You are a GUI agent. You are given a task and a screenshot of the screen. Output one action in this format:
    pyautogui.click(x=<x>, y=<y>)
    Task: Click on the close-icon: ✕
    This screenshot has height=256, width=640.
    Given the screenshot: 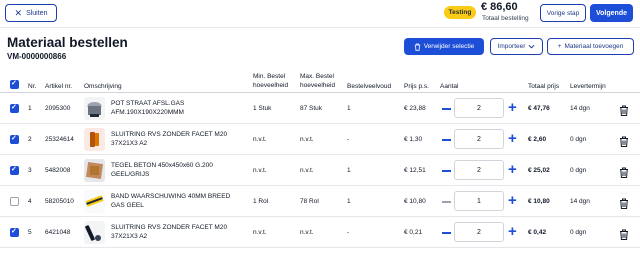 What is the action you would take?
    pyautogui.click(x=18, y=12)
    